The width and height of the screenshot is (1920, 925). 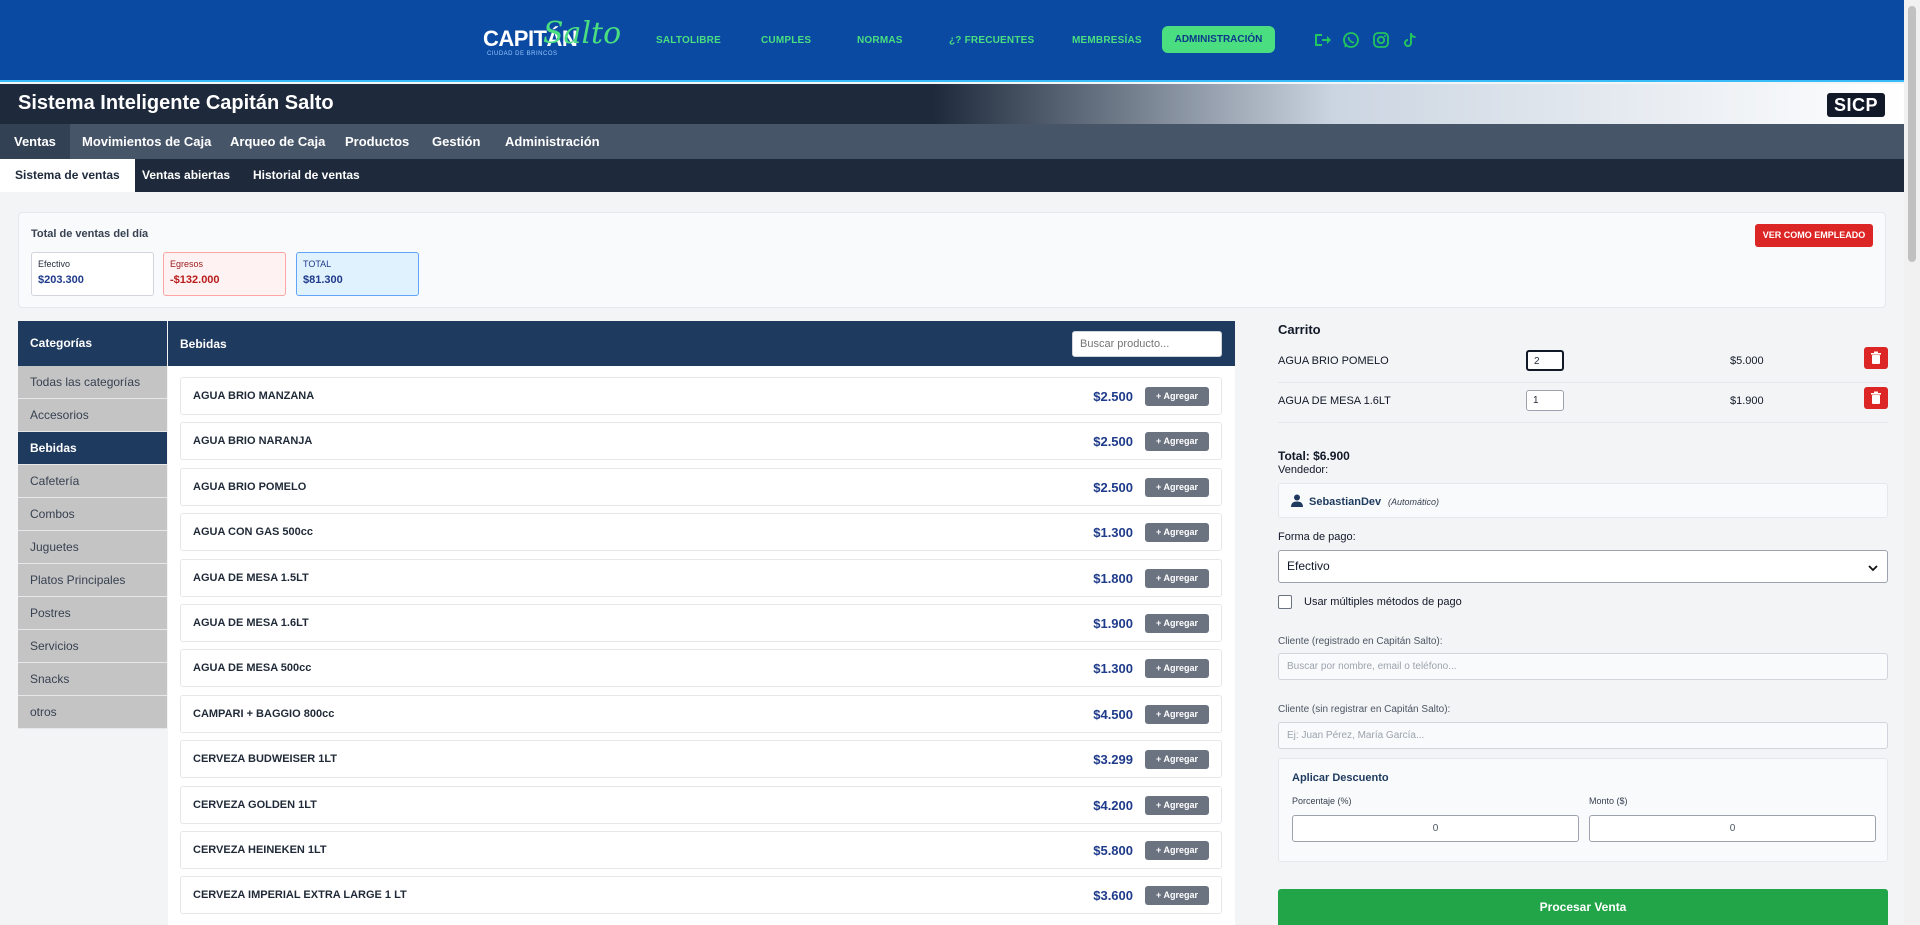 I want to click on card-label: Efectivo, so click(x=54, y=264).